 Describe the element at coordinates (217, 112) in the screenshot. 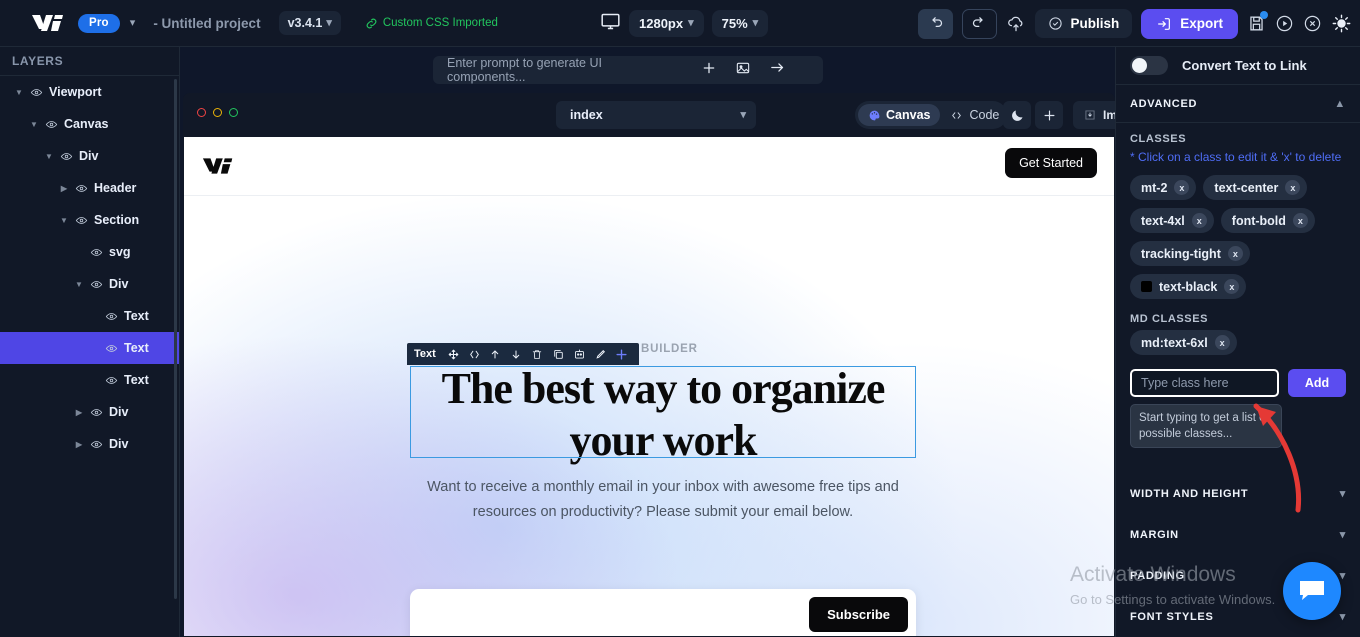

I see `minimize-dot-icon` at that location.